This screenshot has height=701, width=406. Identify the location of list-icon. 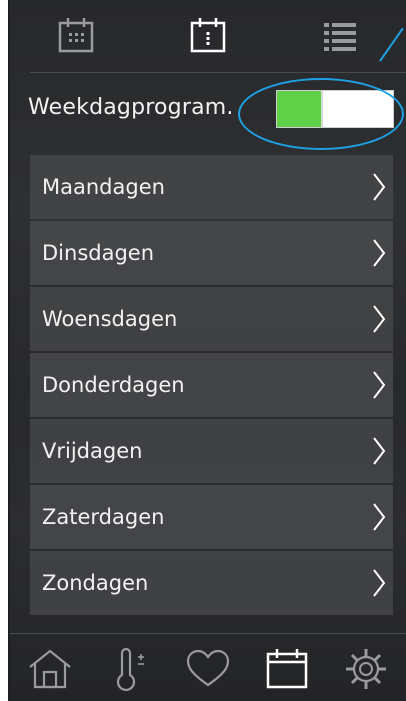
(340, 37).